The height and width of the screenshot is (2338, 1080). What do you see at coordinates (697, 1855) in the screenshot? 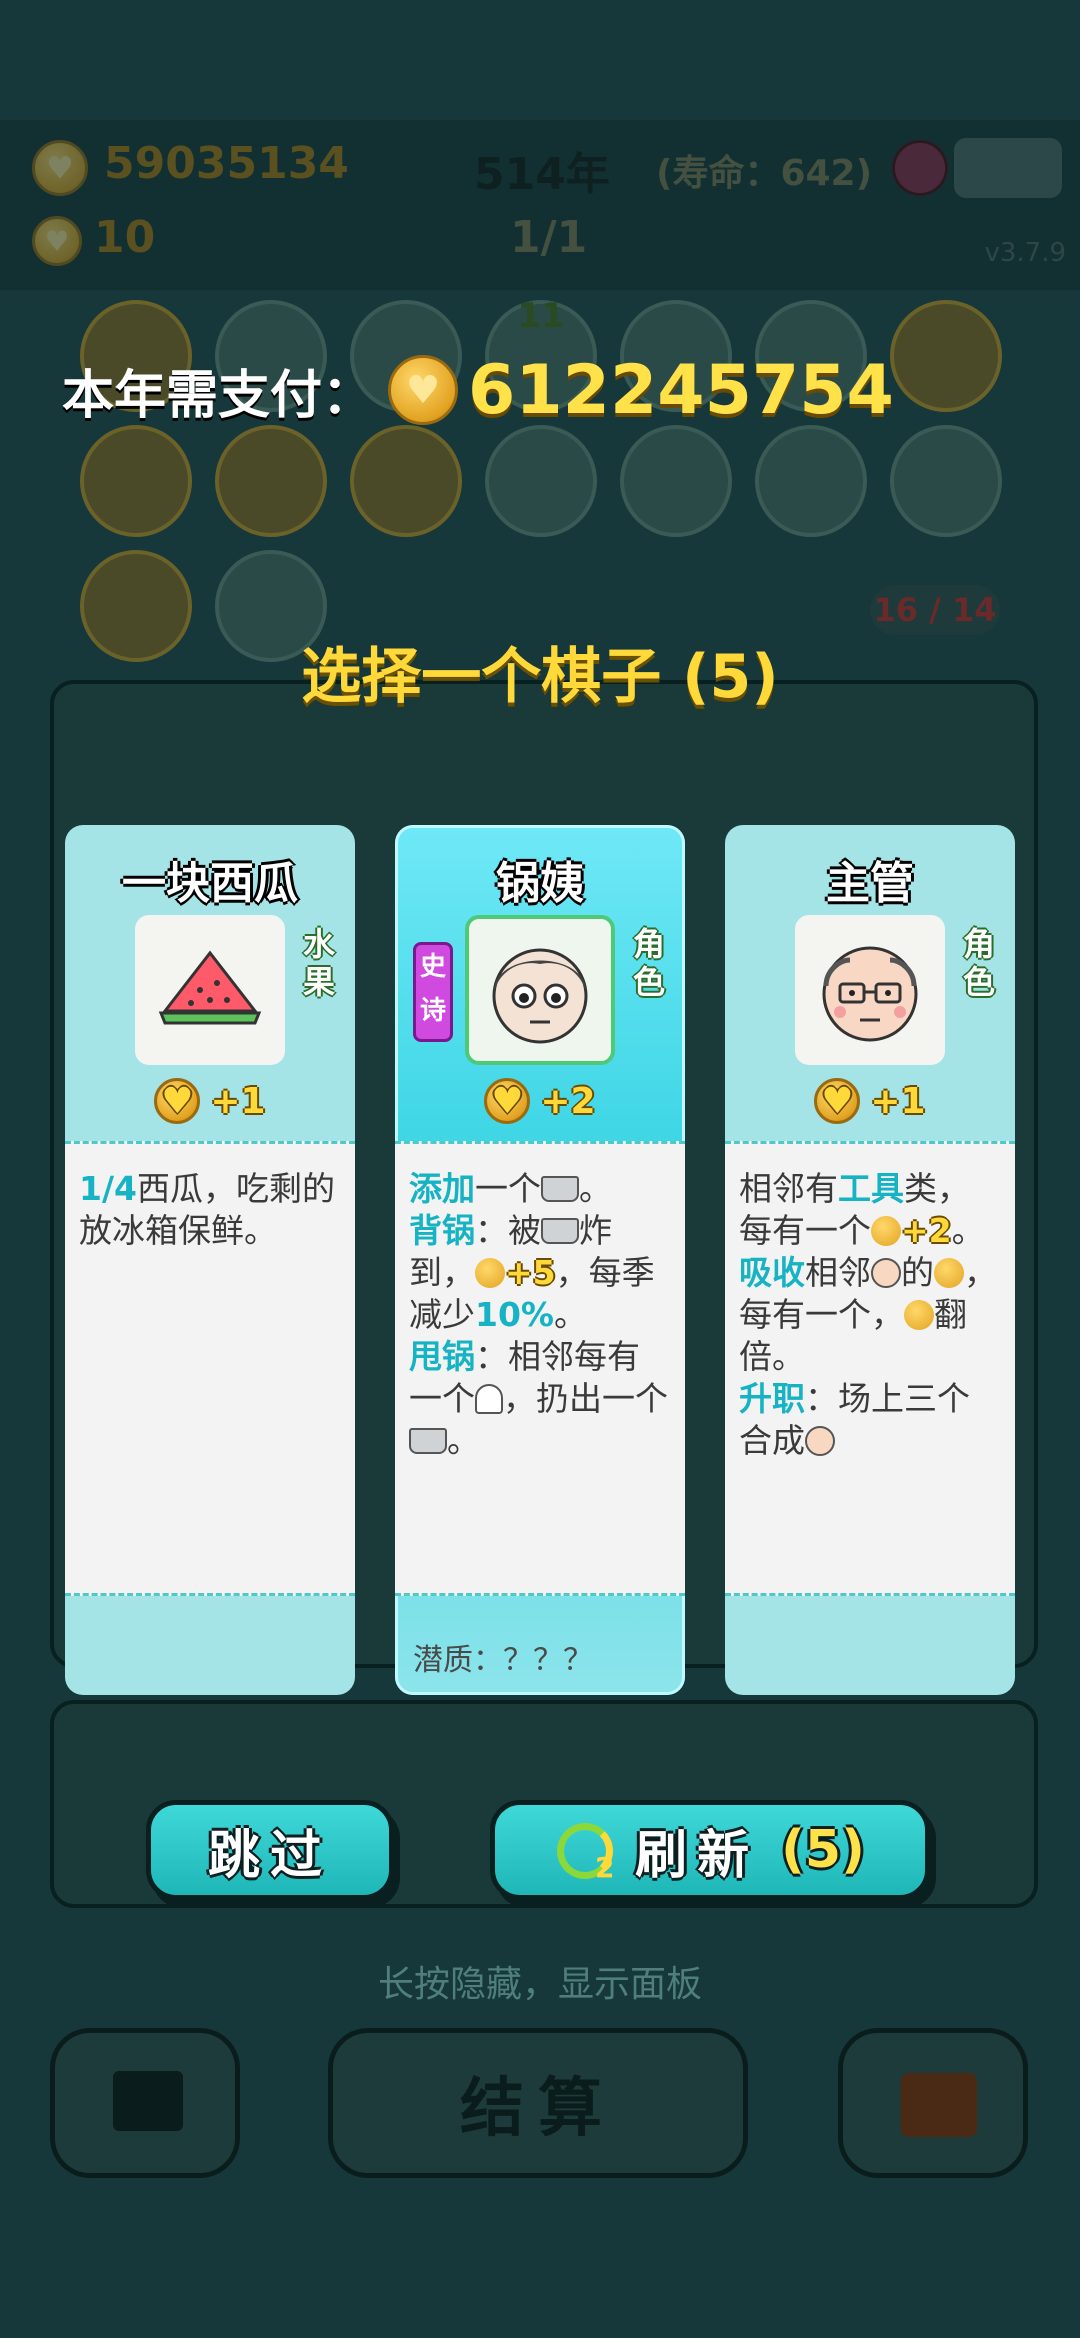
I see `refresh-label: 刷新` at bounding box center [697, 1855].